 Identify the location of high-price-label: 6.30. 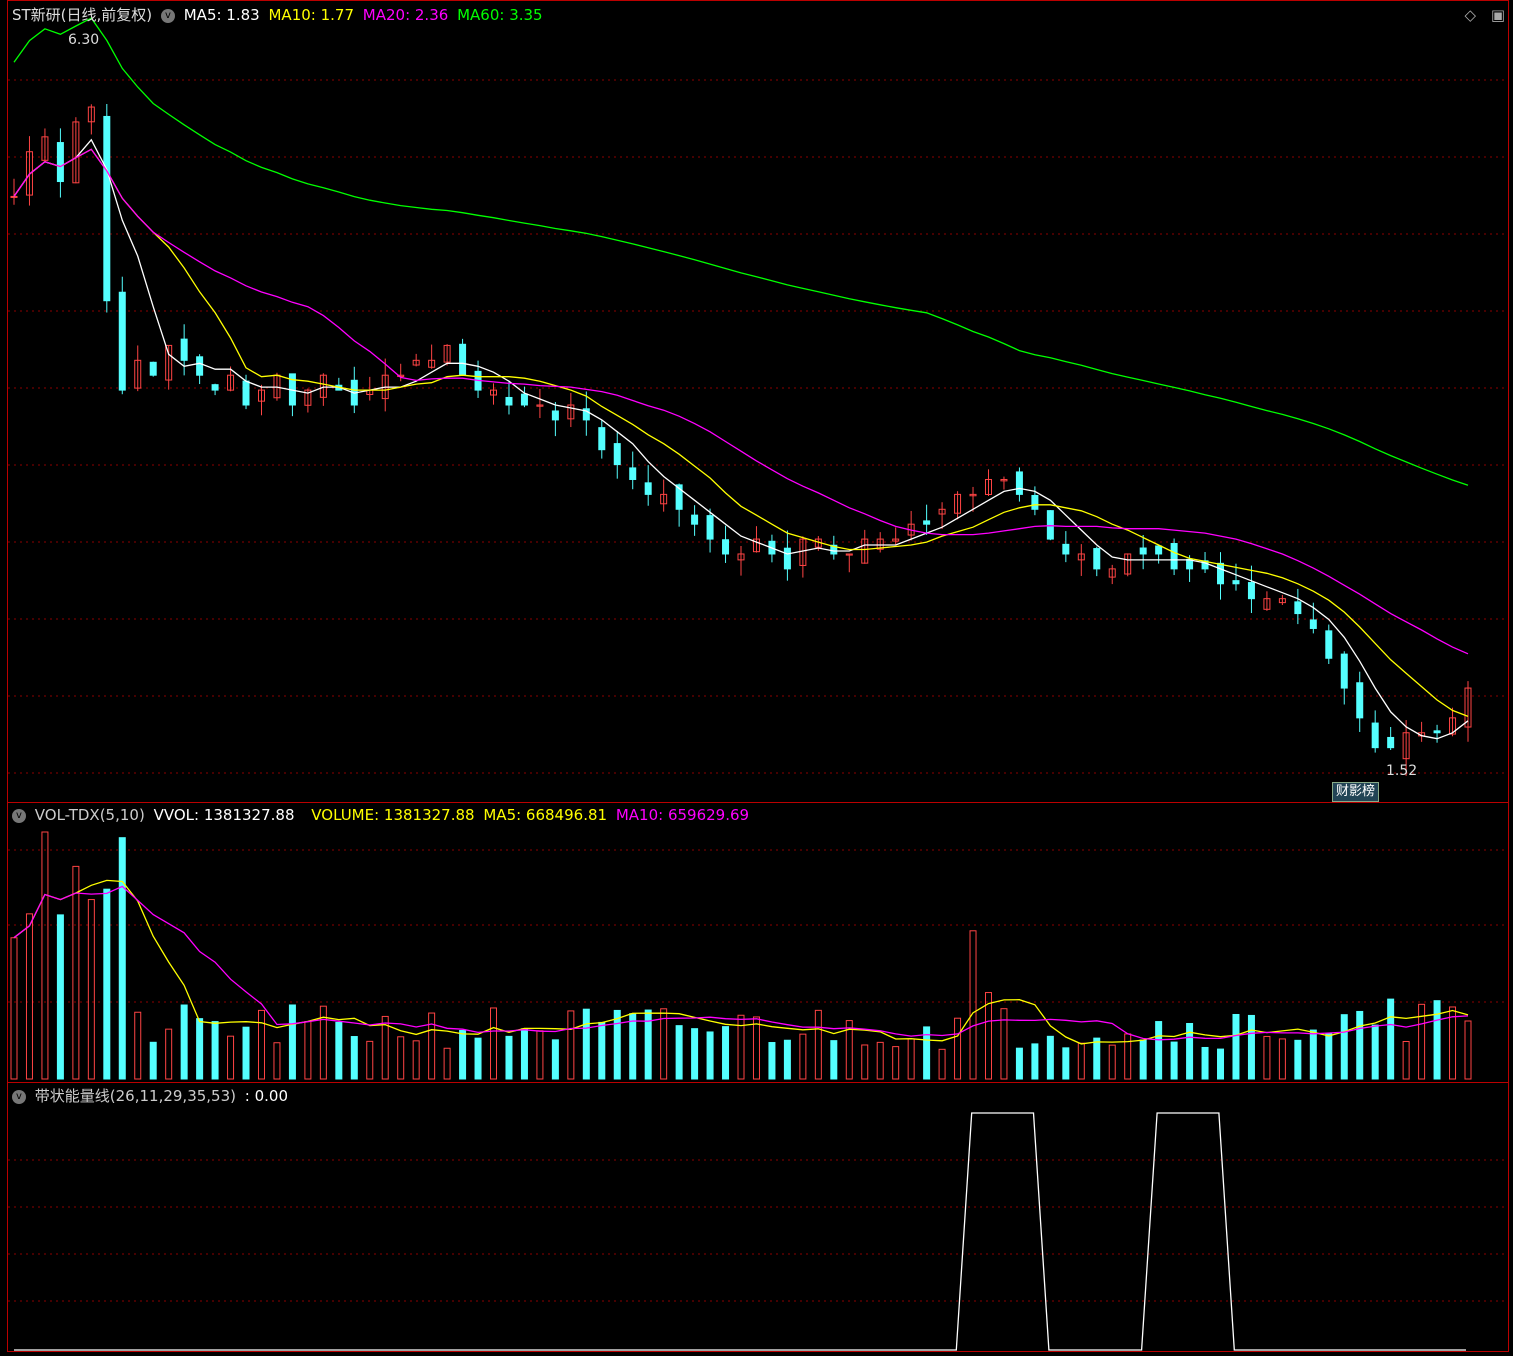
(84, 40).